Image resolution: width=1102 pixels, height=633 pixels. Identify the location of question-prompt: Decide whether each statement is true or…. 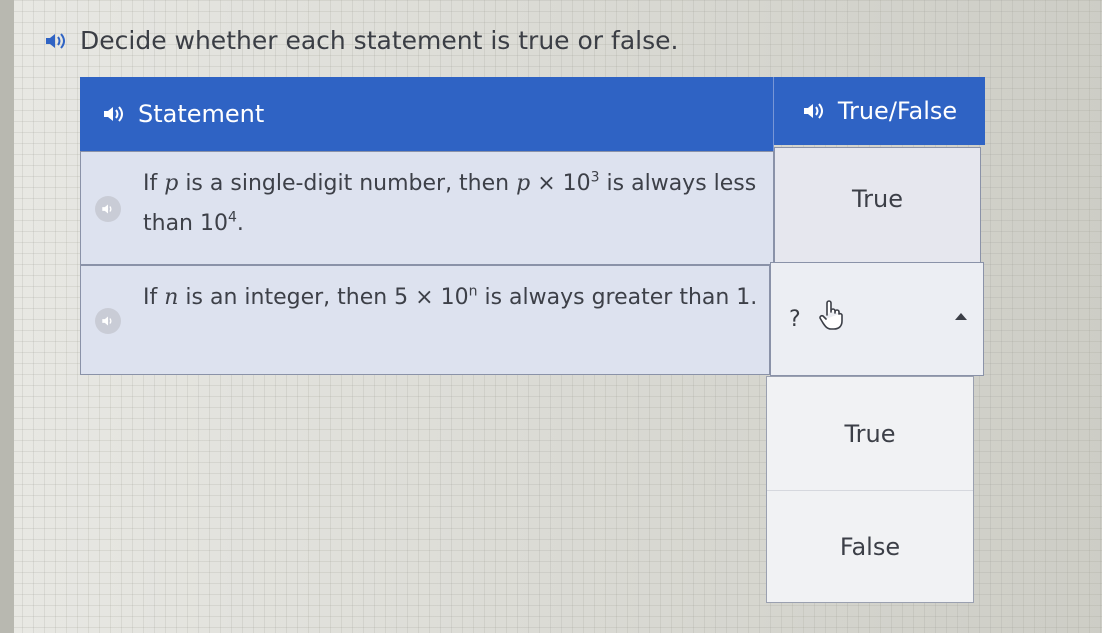
(361, 40).